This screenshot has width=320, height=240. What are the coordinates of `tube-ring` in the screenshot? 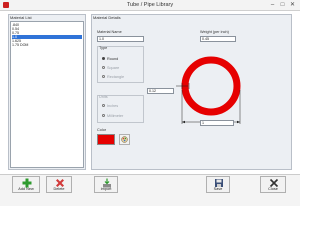 It's located at (211, 86).